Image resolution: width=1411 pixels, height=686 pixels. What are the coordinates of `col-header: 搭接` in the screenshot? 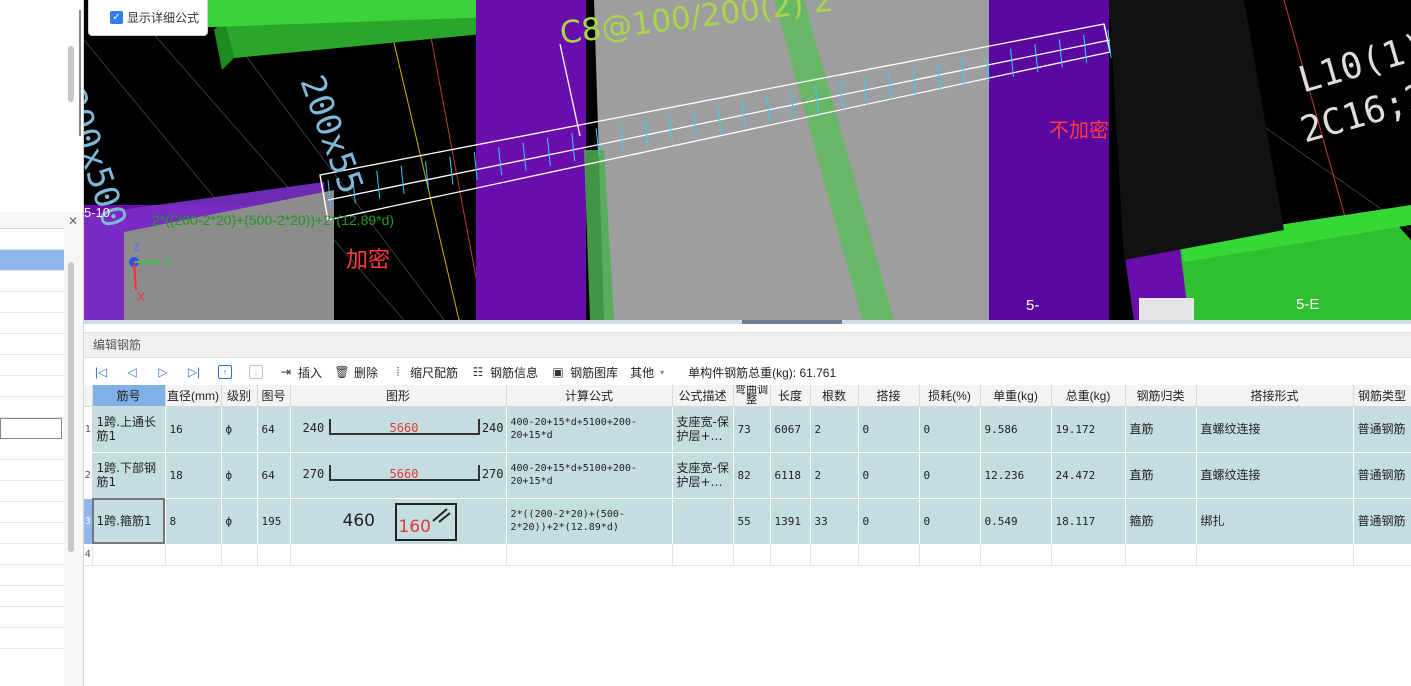 It's located at (889, 396).